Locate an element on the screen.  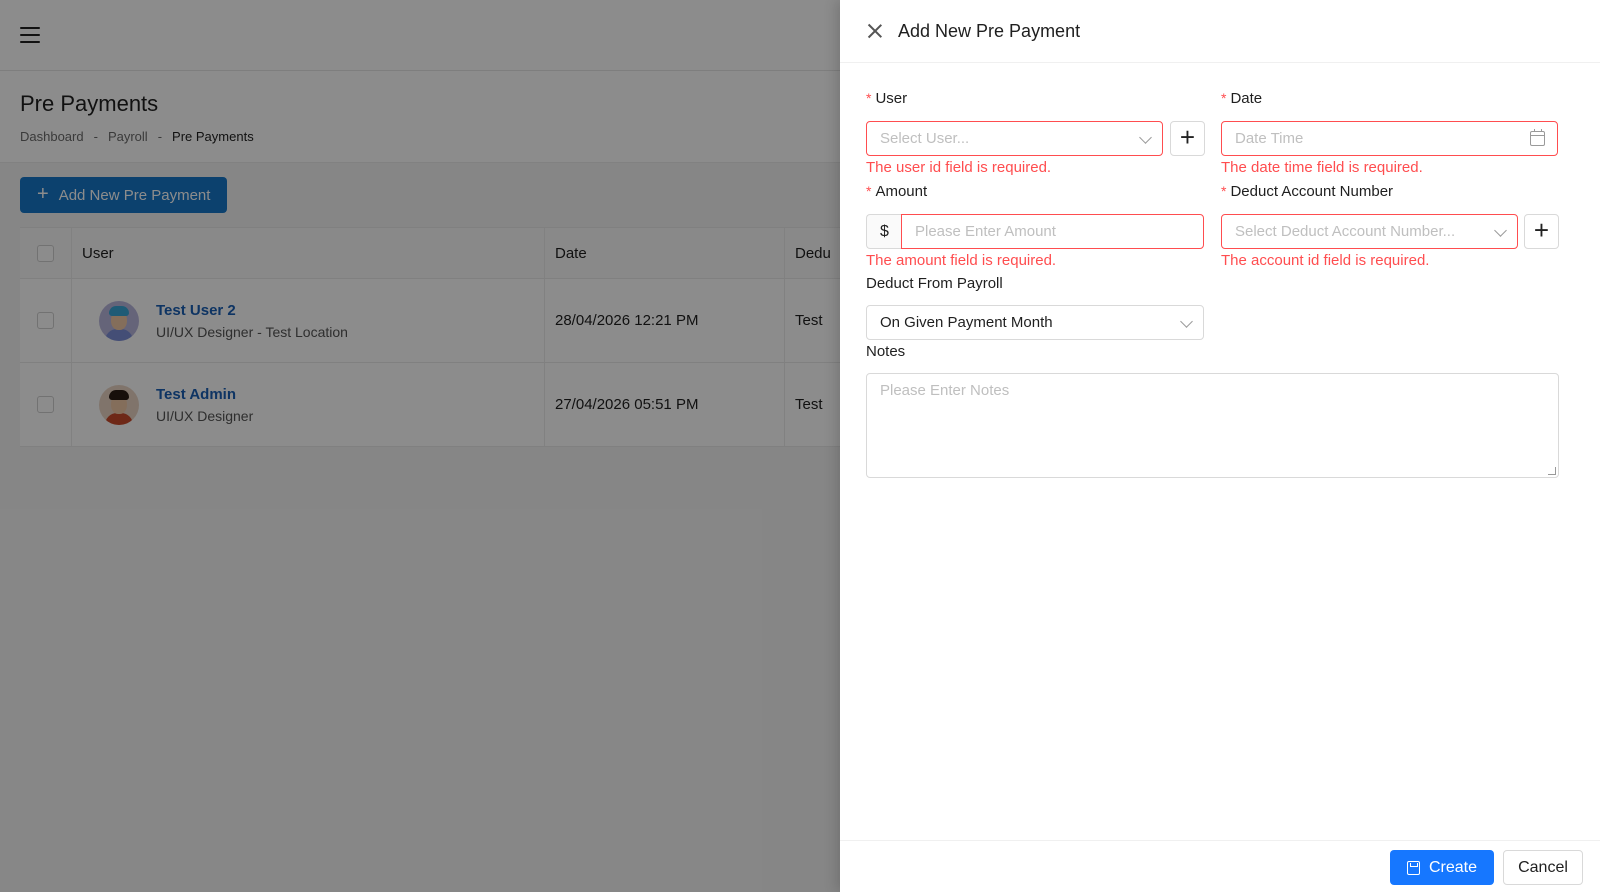
amount-label: * Amount is located at coordinates (896, 191).